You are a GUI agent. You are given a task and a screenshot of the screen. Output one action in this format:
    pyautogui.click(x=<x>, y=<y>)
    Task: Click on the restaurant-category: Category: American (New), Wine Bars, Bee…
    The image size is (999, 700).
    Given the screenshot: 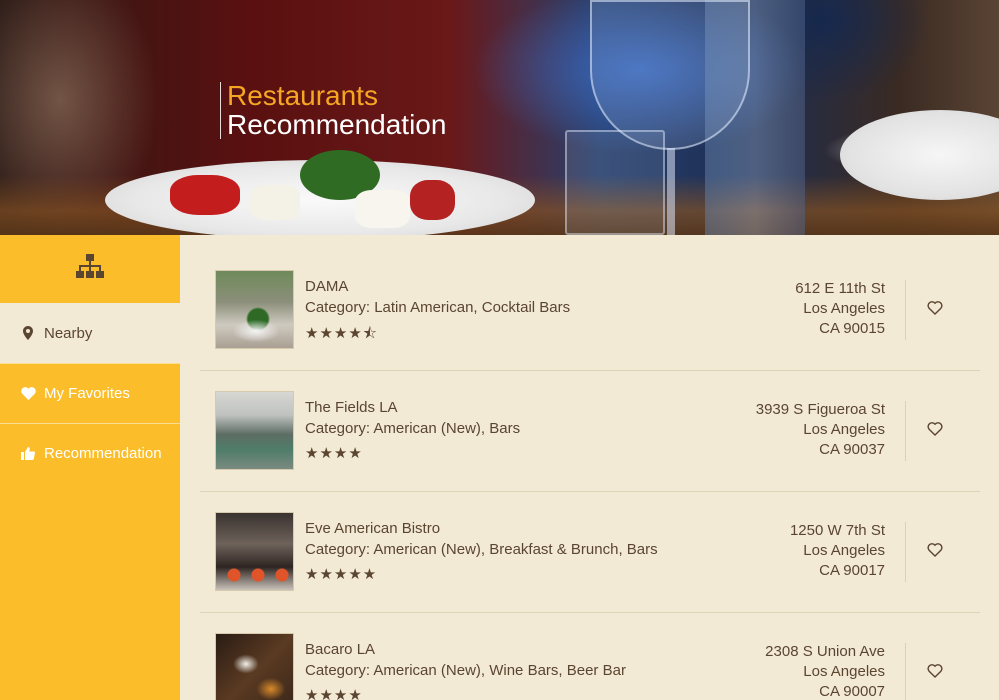 What is the action you would take?
    pyautogui.click(x=465, y=670)
    